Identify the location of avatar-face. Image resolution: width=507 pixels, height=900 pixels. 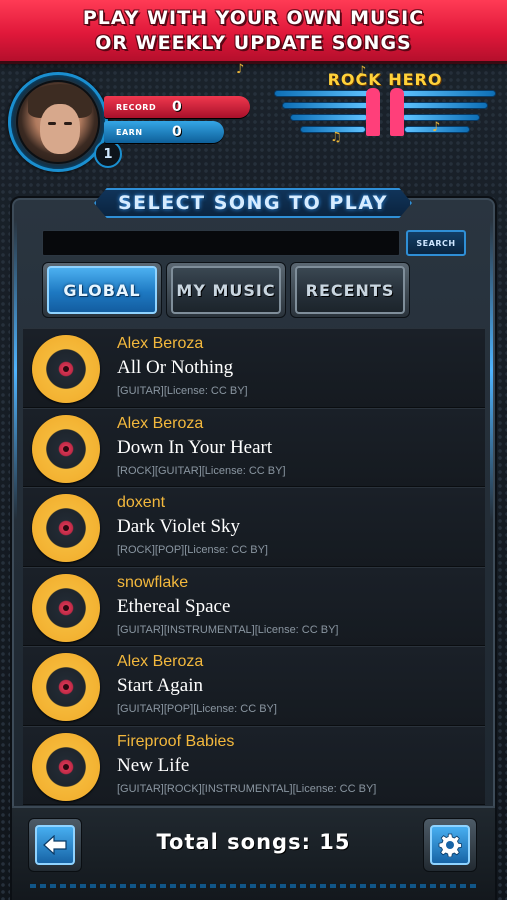
(60, 129).